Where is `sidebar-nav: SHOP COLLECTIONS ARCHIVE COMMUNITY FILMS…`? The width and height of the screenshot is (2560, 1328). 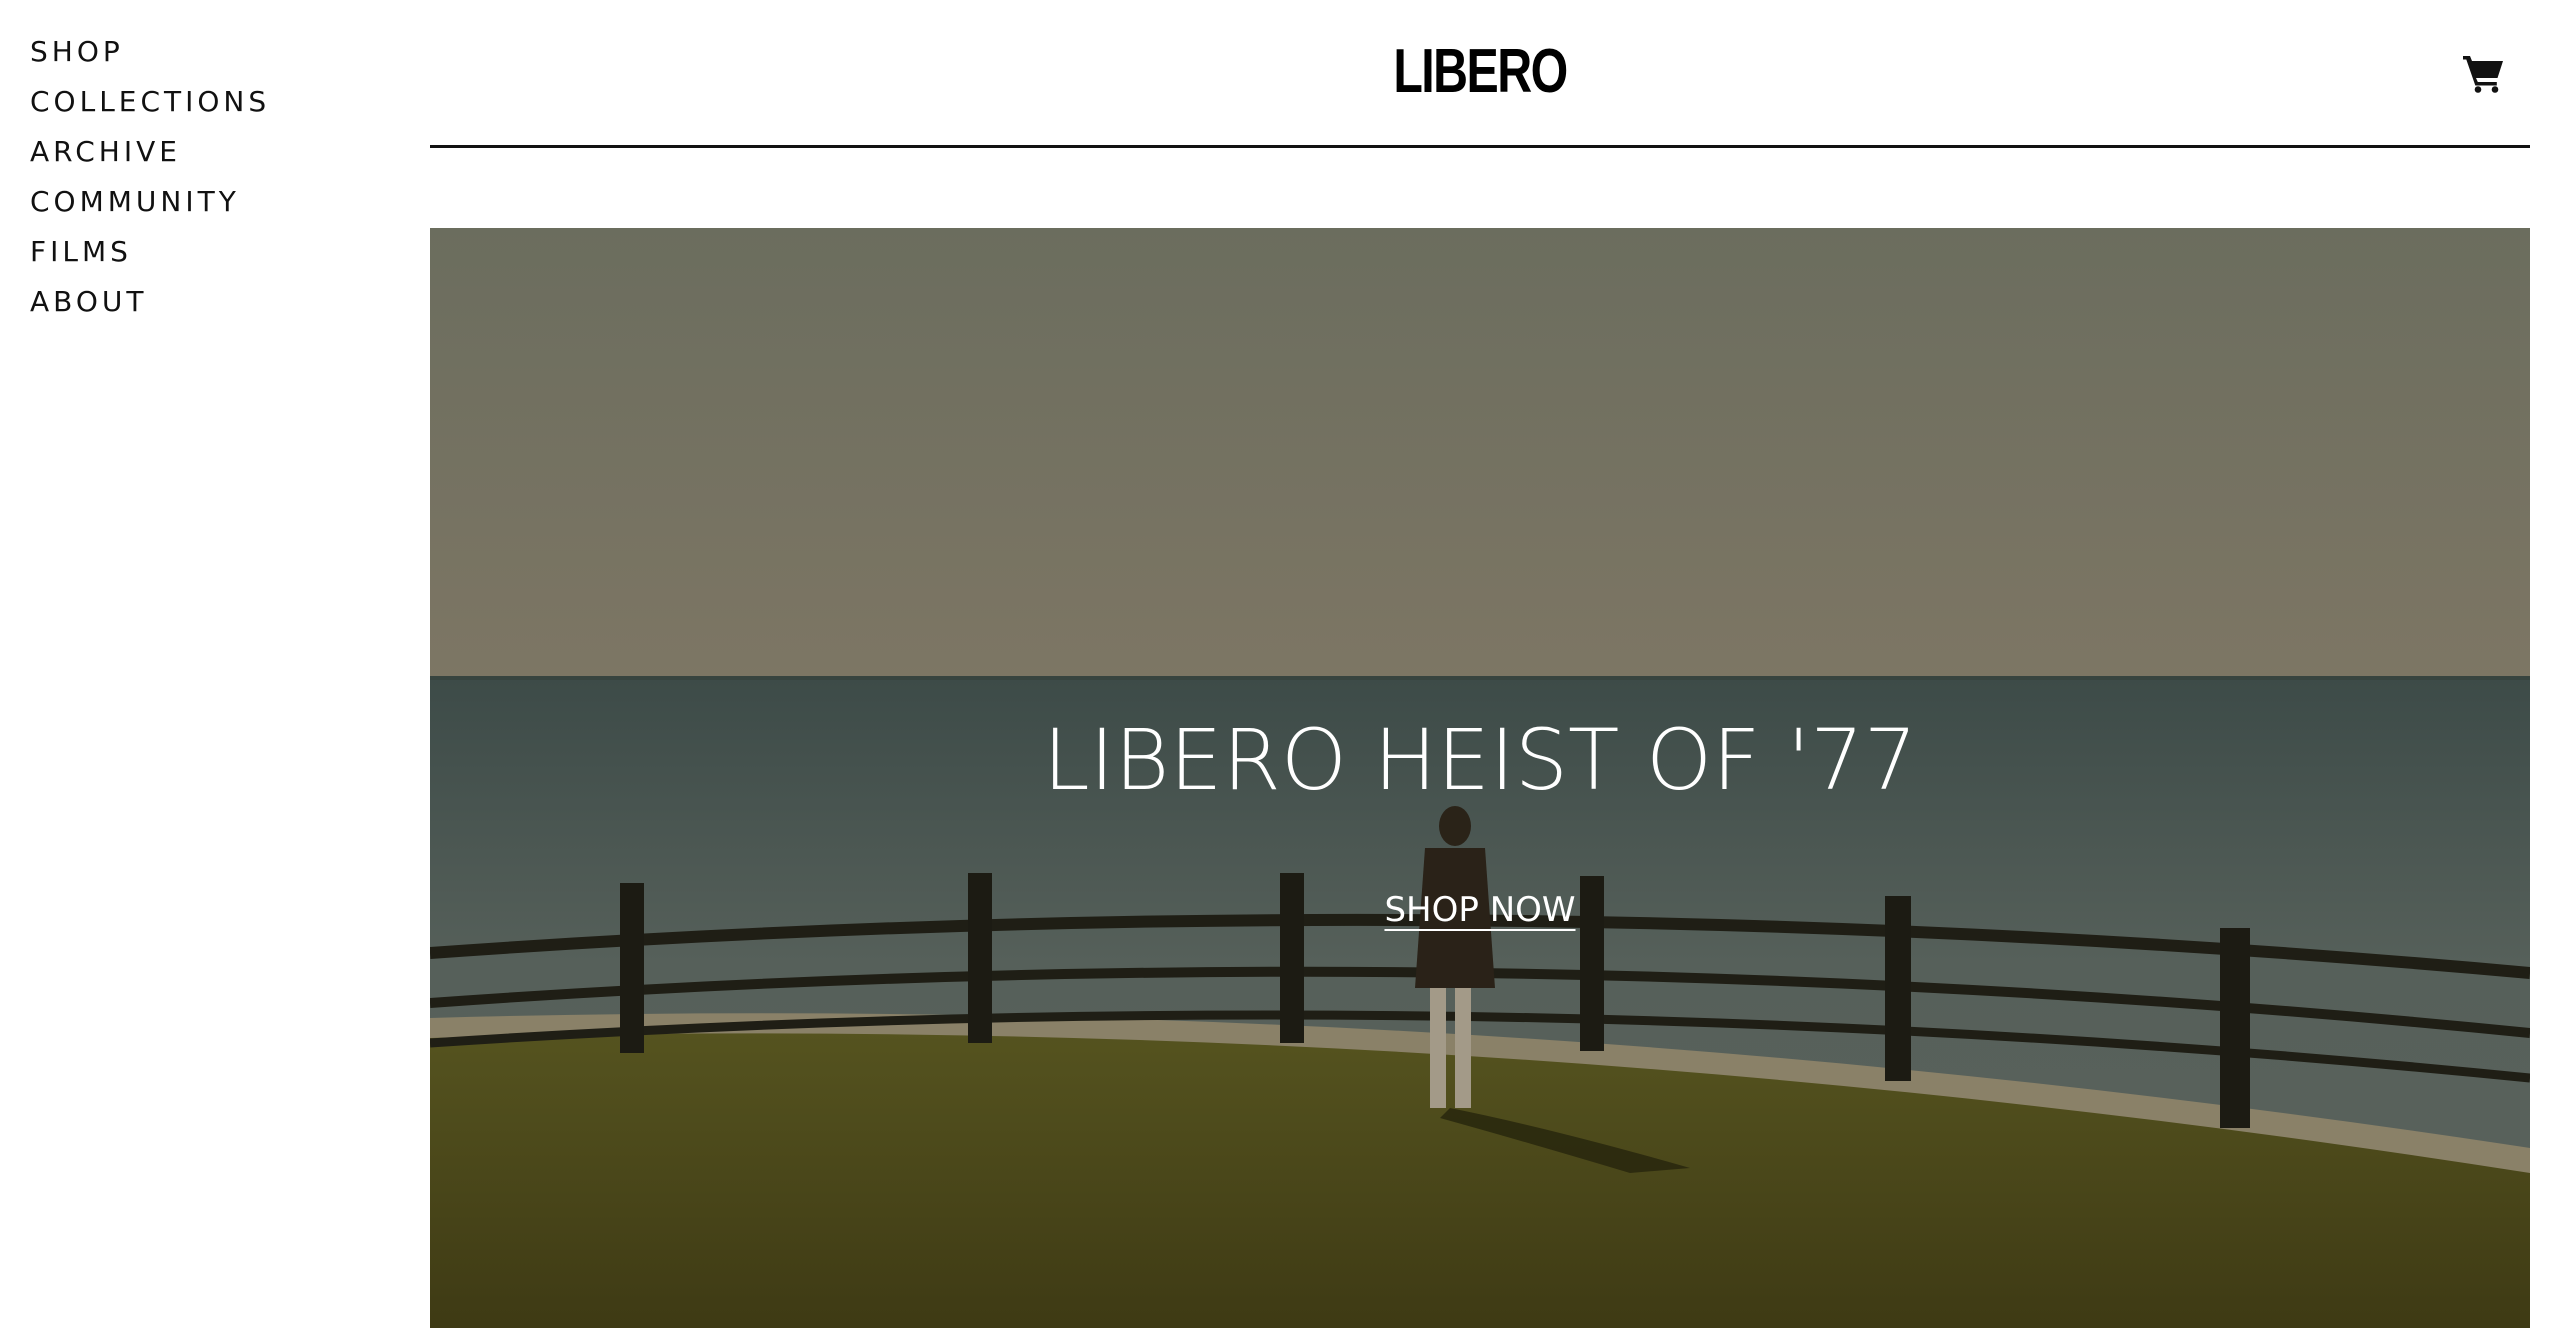
sidebar-nav: SHOP COLLECTIONS ARCHIVE COMMUNITY FILMS… is located at coordinates (210, 182).